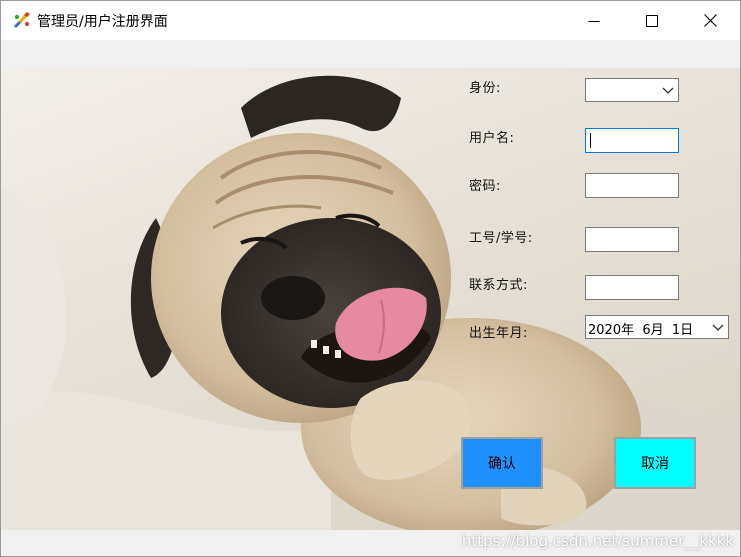  I want to click on maximize-button, so click(652, 20).